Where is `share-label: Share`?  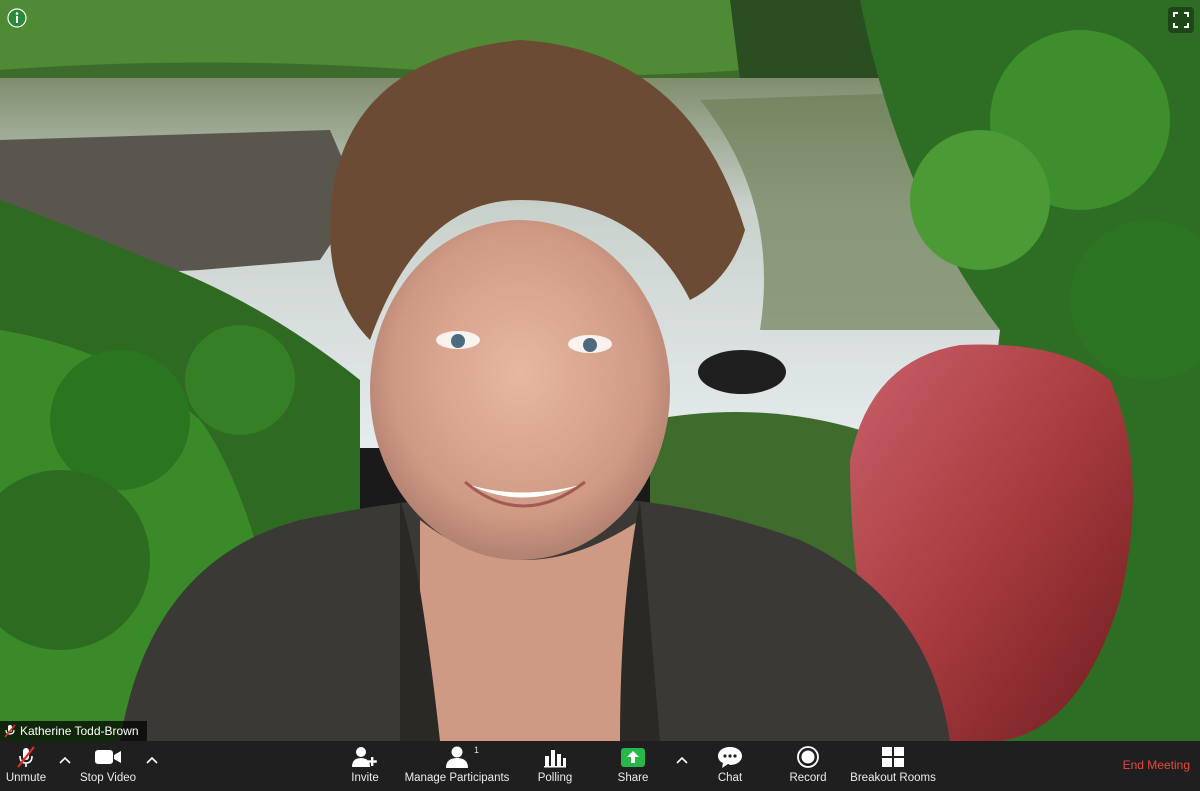 share-label: Share is located at coordinates (633, 778).